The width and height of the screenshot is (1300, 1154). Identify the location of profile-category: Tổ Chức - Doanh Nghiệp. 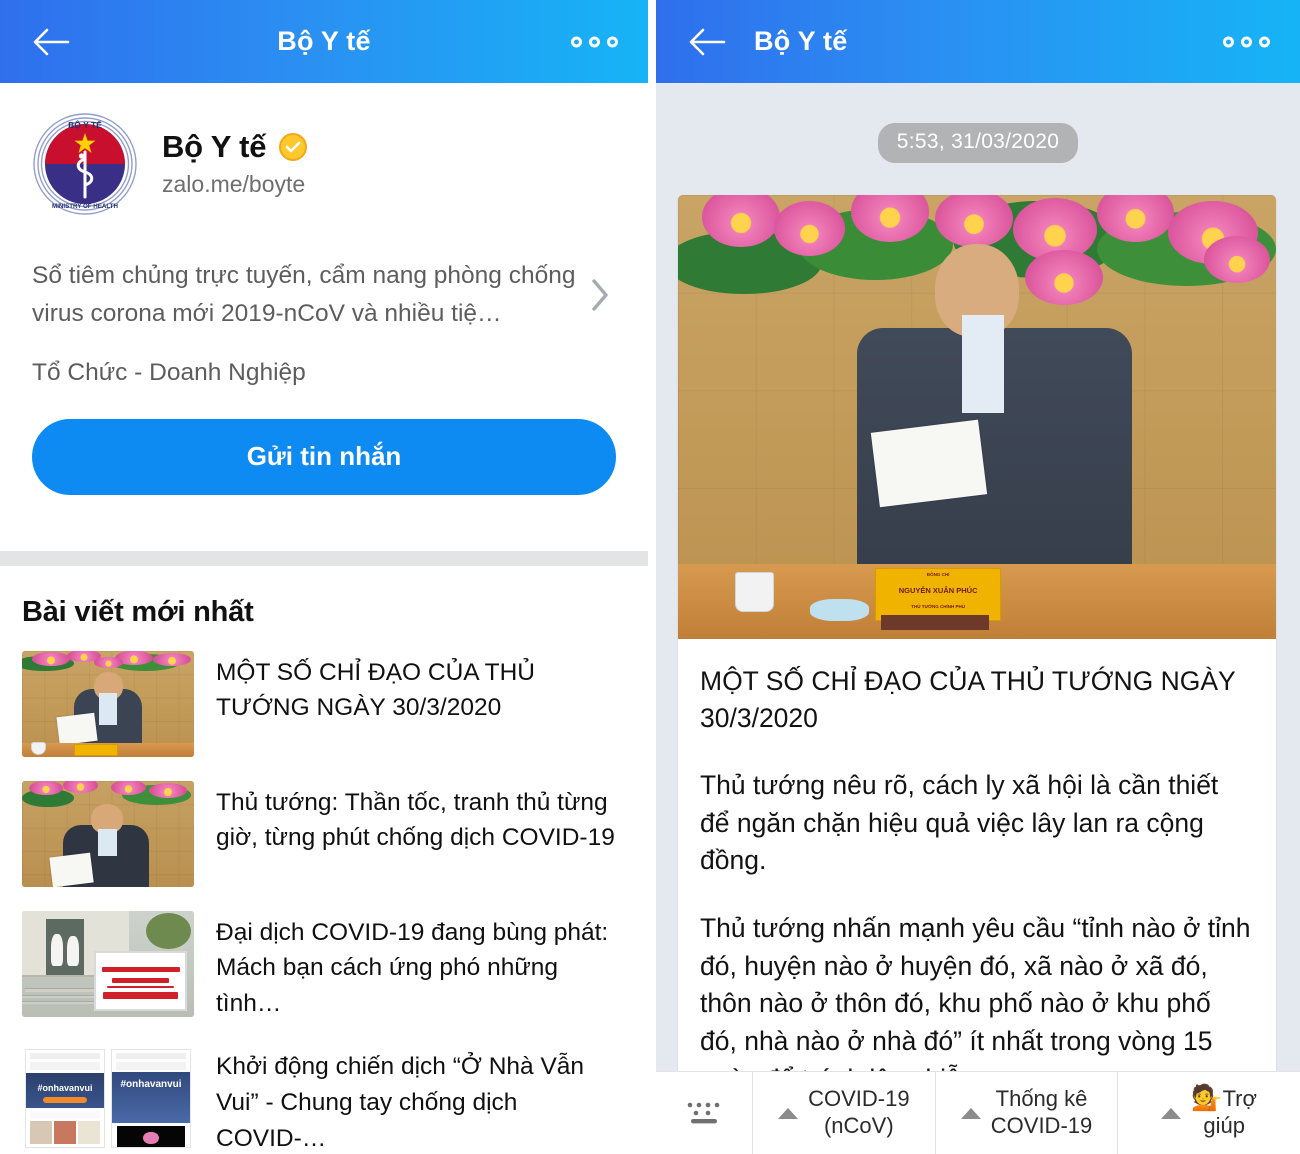
(169, 372).